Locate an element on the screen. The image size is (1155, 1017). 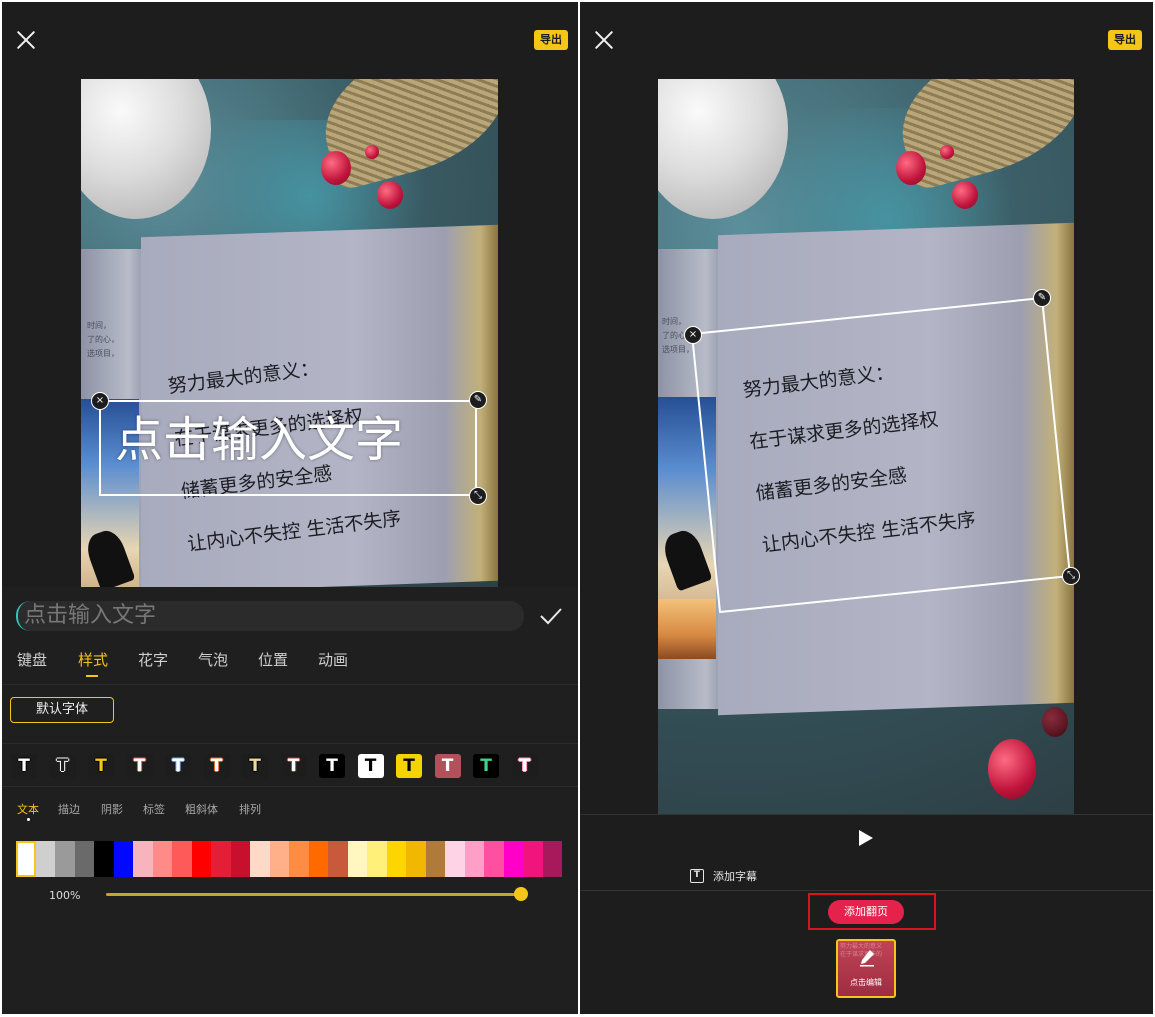
tab-fancy-text: 花字 is located at coordinates (153, 659).